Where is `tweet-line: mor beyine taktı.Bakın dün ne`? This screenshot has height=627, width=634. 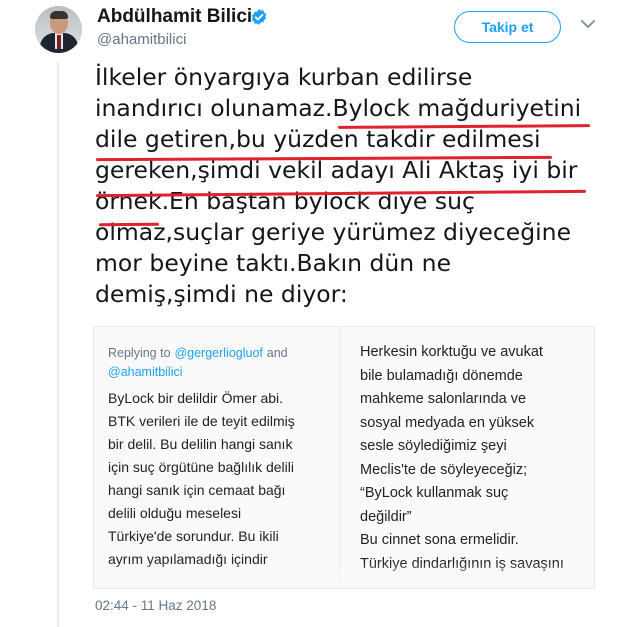
tweet-line: mor beyine taktı.Bakın dün ne is located at coordinates (273, 263).